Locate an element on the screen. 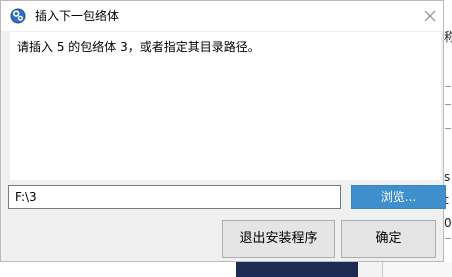 This screenshot has height=277, width=452. background-bottom-panel is located at coordinates (417, 269).